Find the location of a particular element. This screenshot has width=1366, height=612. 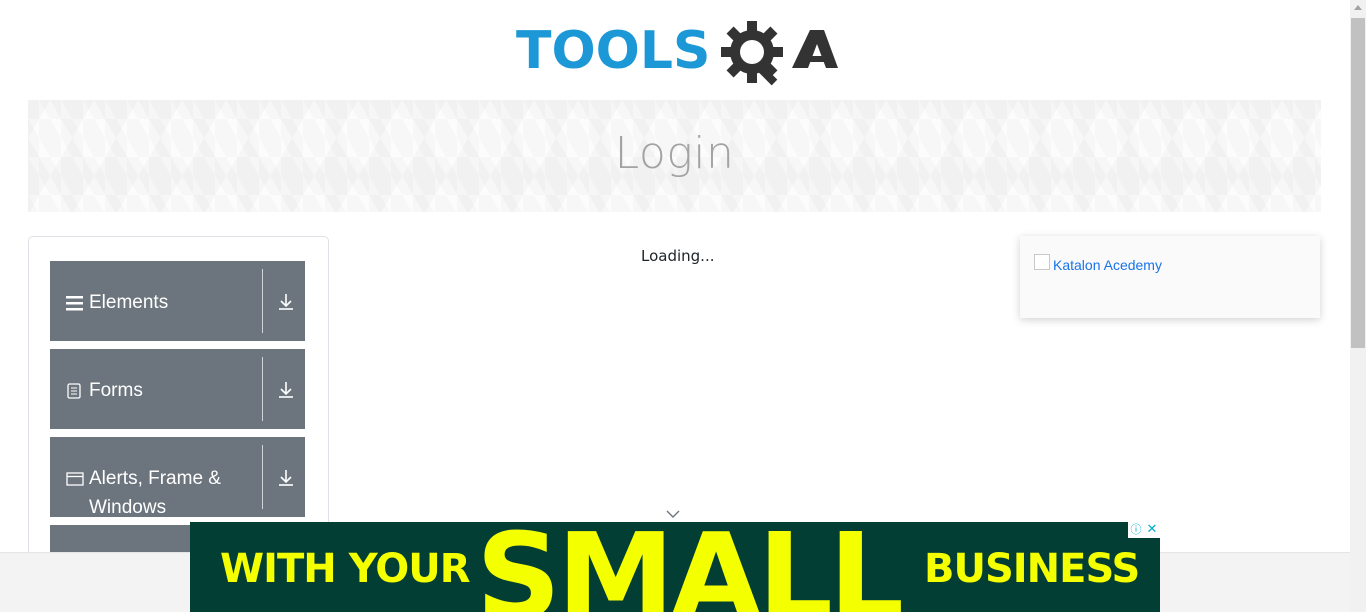

sidebar-group-label: Forms is located at coordinates (116, 390).